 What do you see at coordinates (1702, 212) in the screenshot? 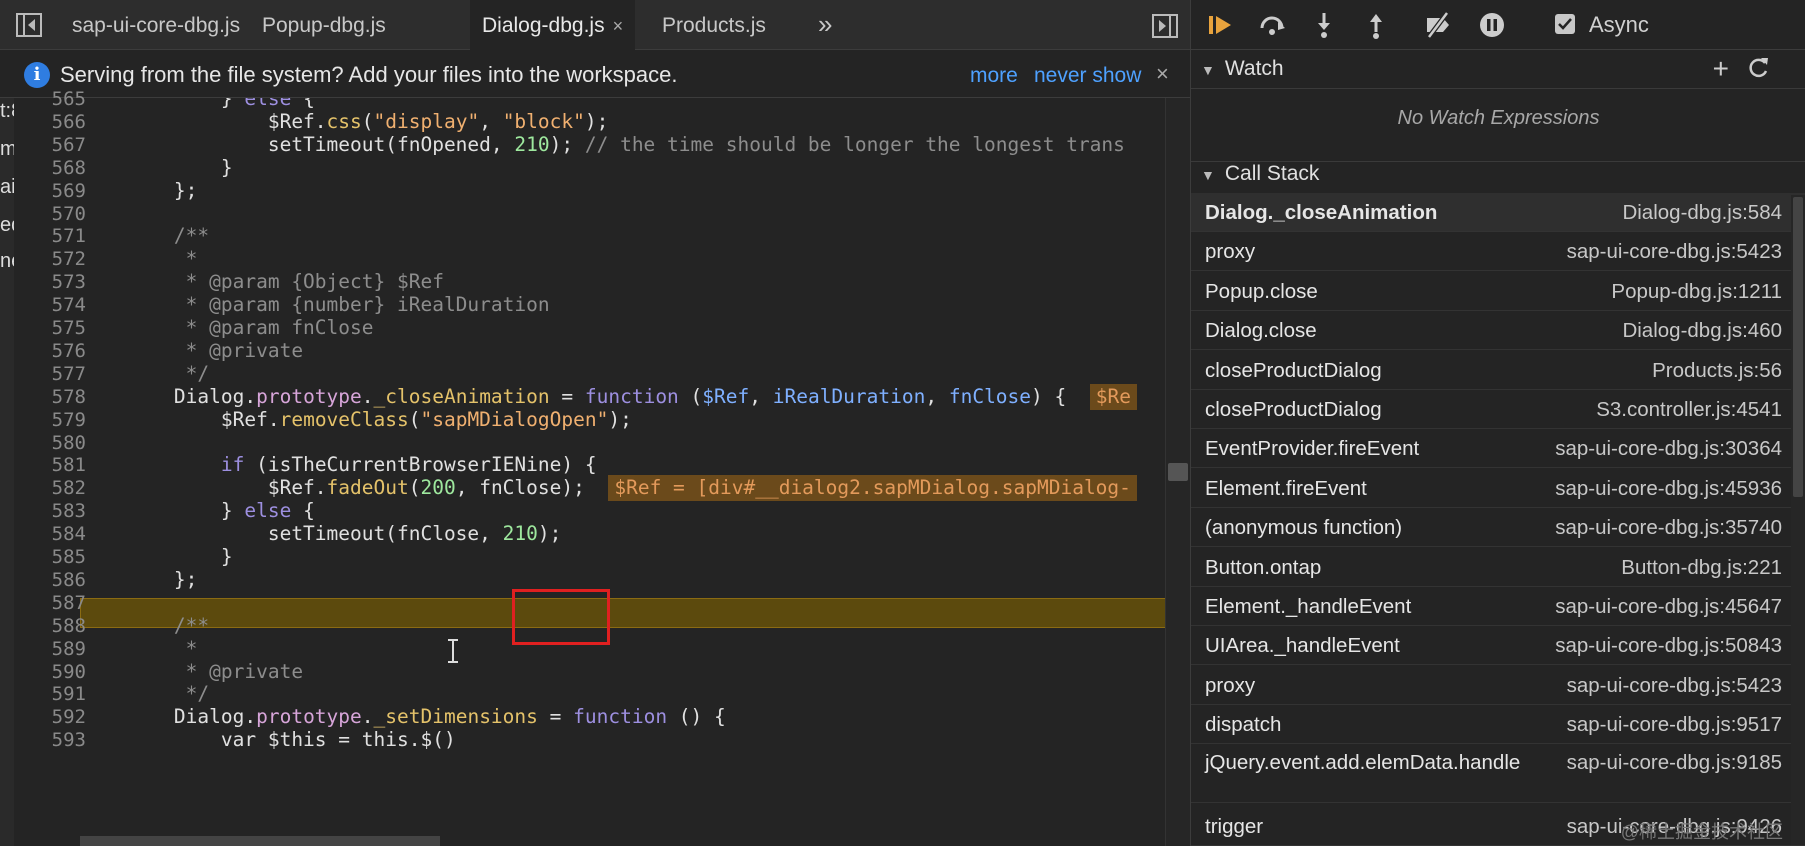
I see `call-frame-location: Dialog-dbg.js:584` at bounding box center [1702, 212].